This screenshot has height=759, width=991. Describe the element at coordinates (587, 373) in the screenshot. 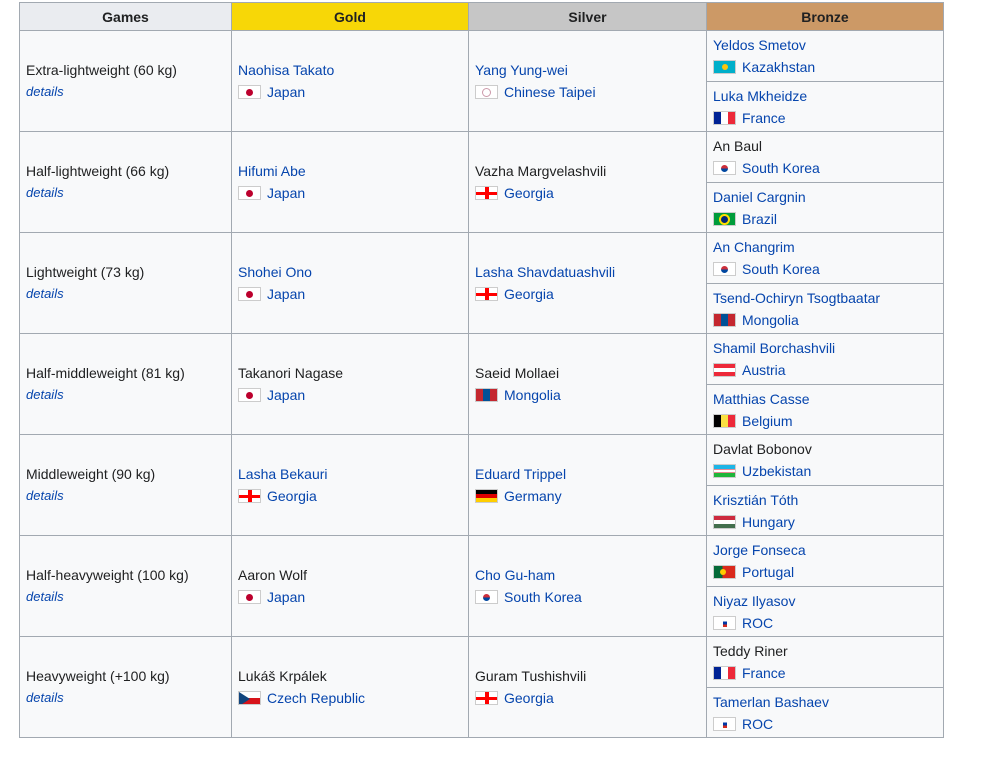

I see `silver-athlete-link: Saeid Mollaei` at that location.